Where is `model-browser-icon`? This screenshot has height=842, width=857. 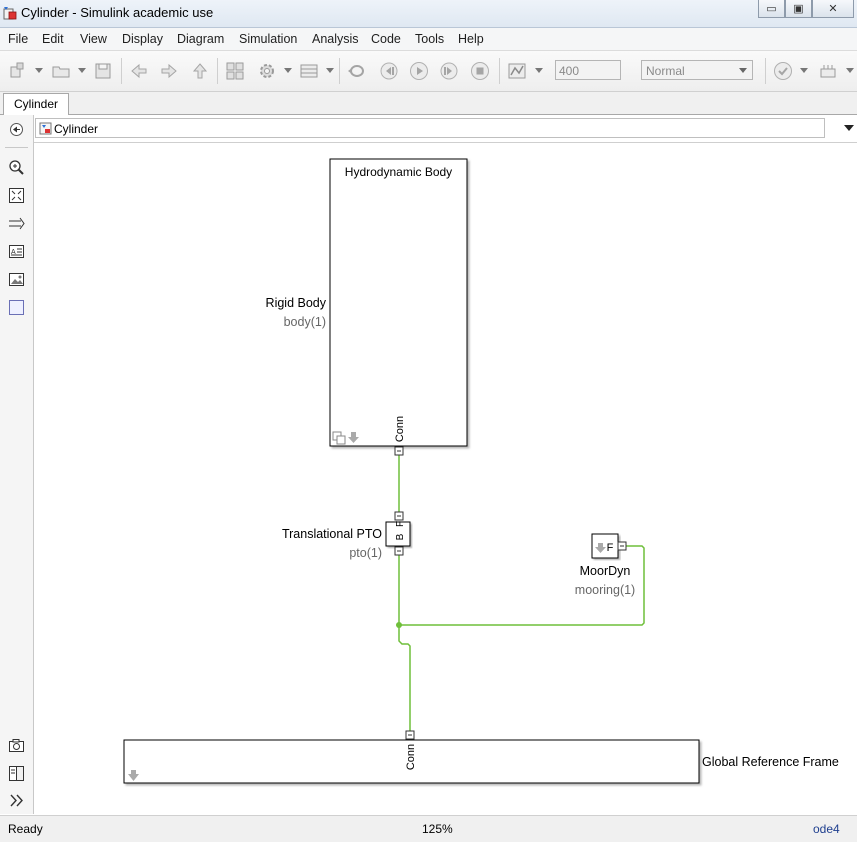 model-browser-icon is located at coordinates (16, 773).